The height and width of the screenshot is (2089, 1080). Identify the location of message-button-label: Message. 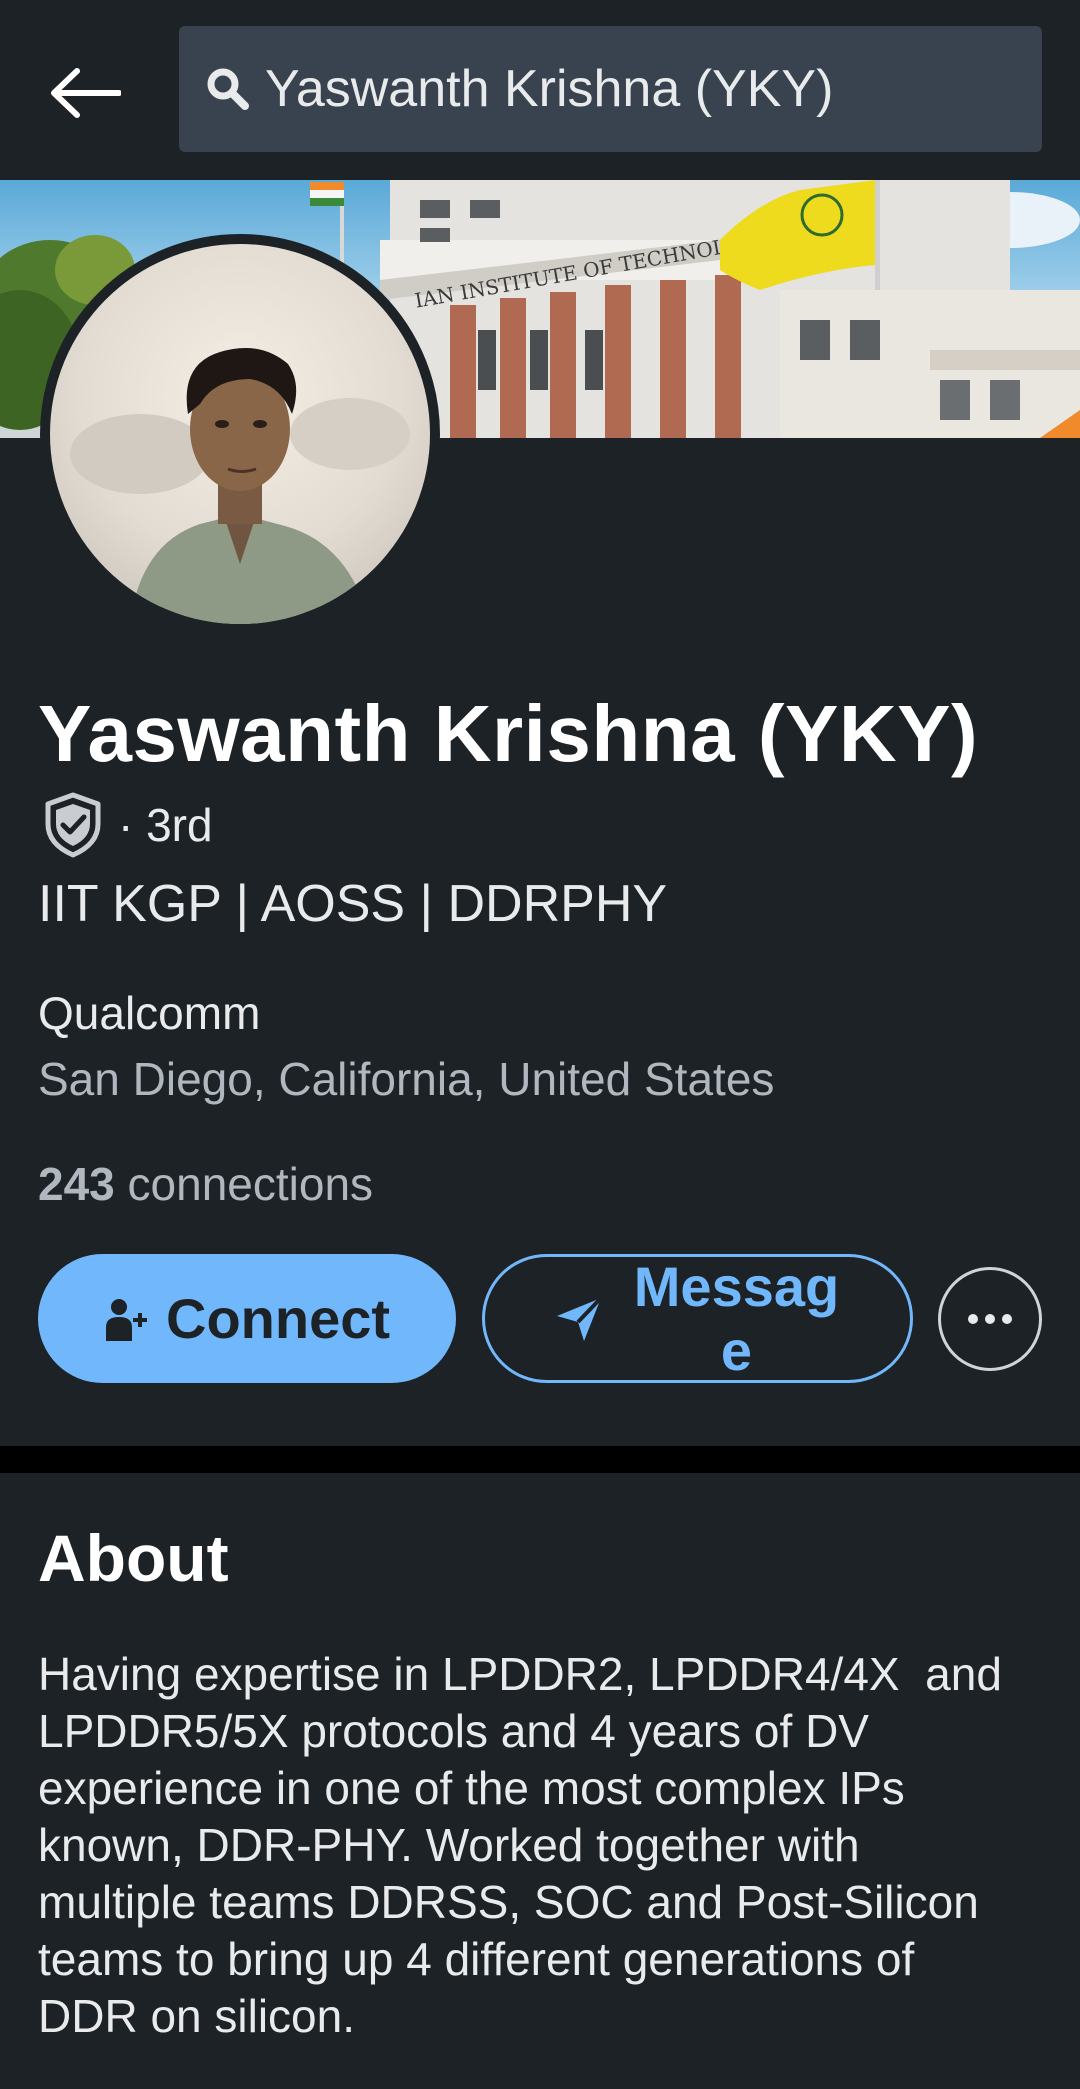
(736, 1318).